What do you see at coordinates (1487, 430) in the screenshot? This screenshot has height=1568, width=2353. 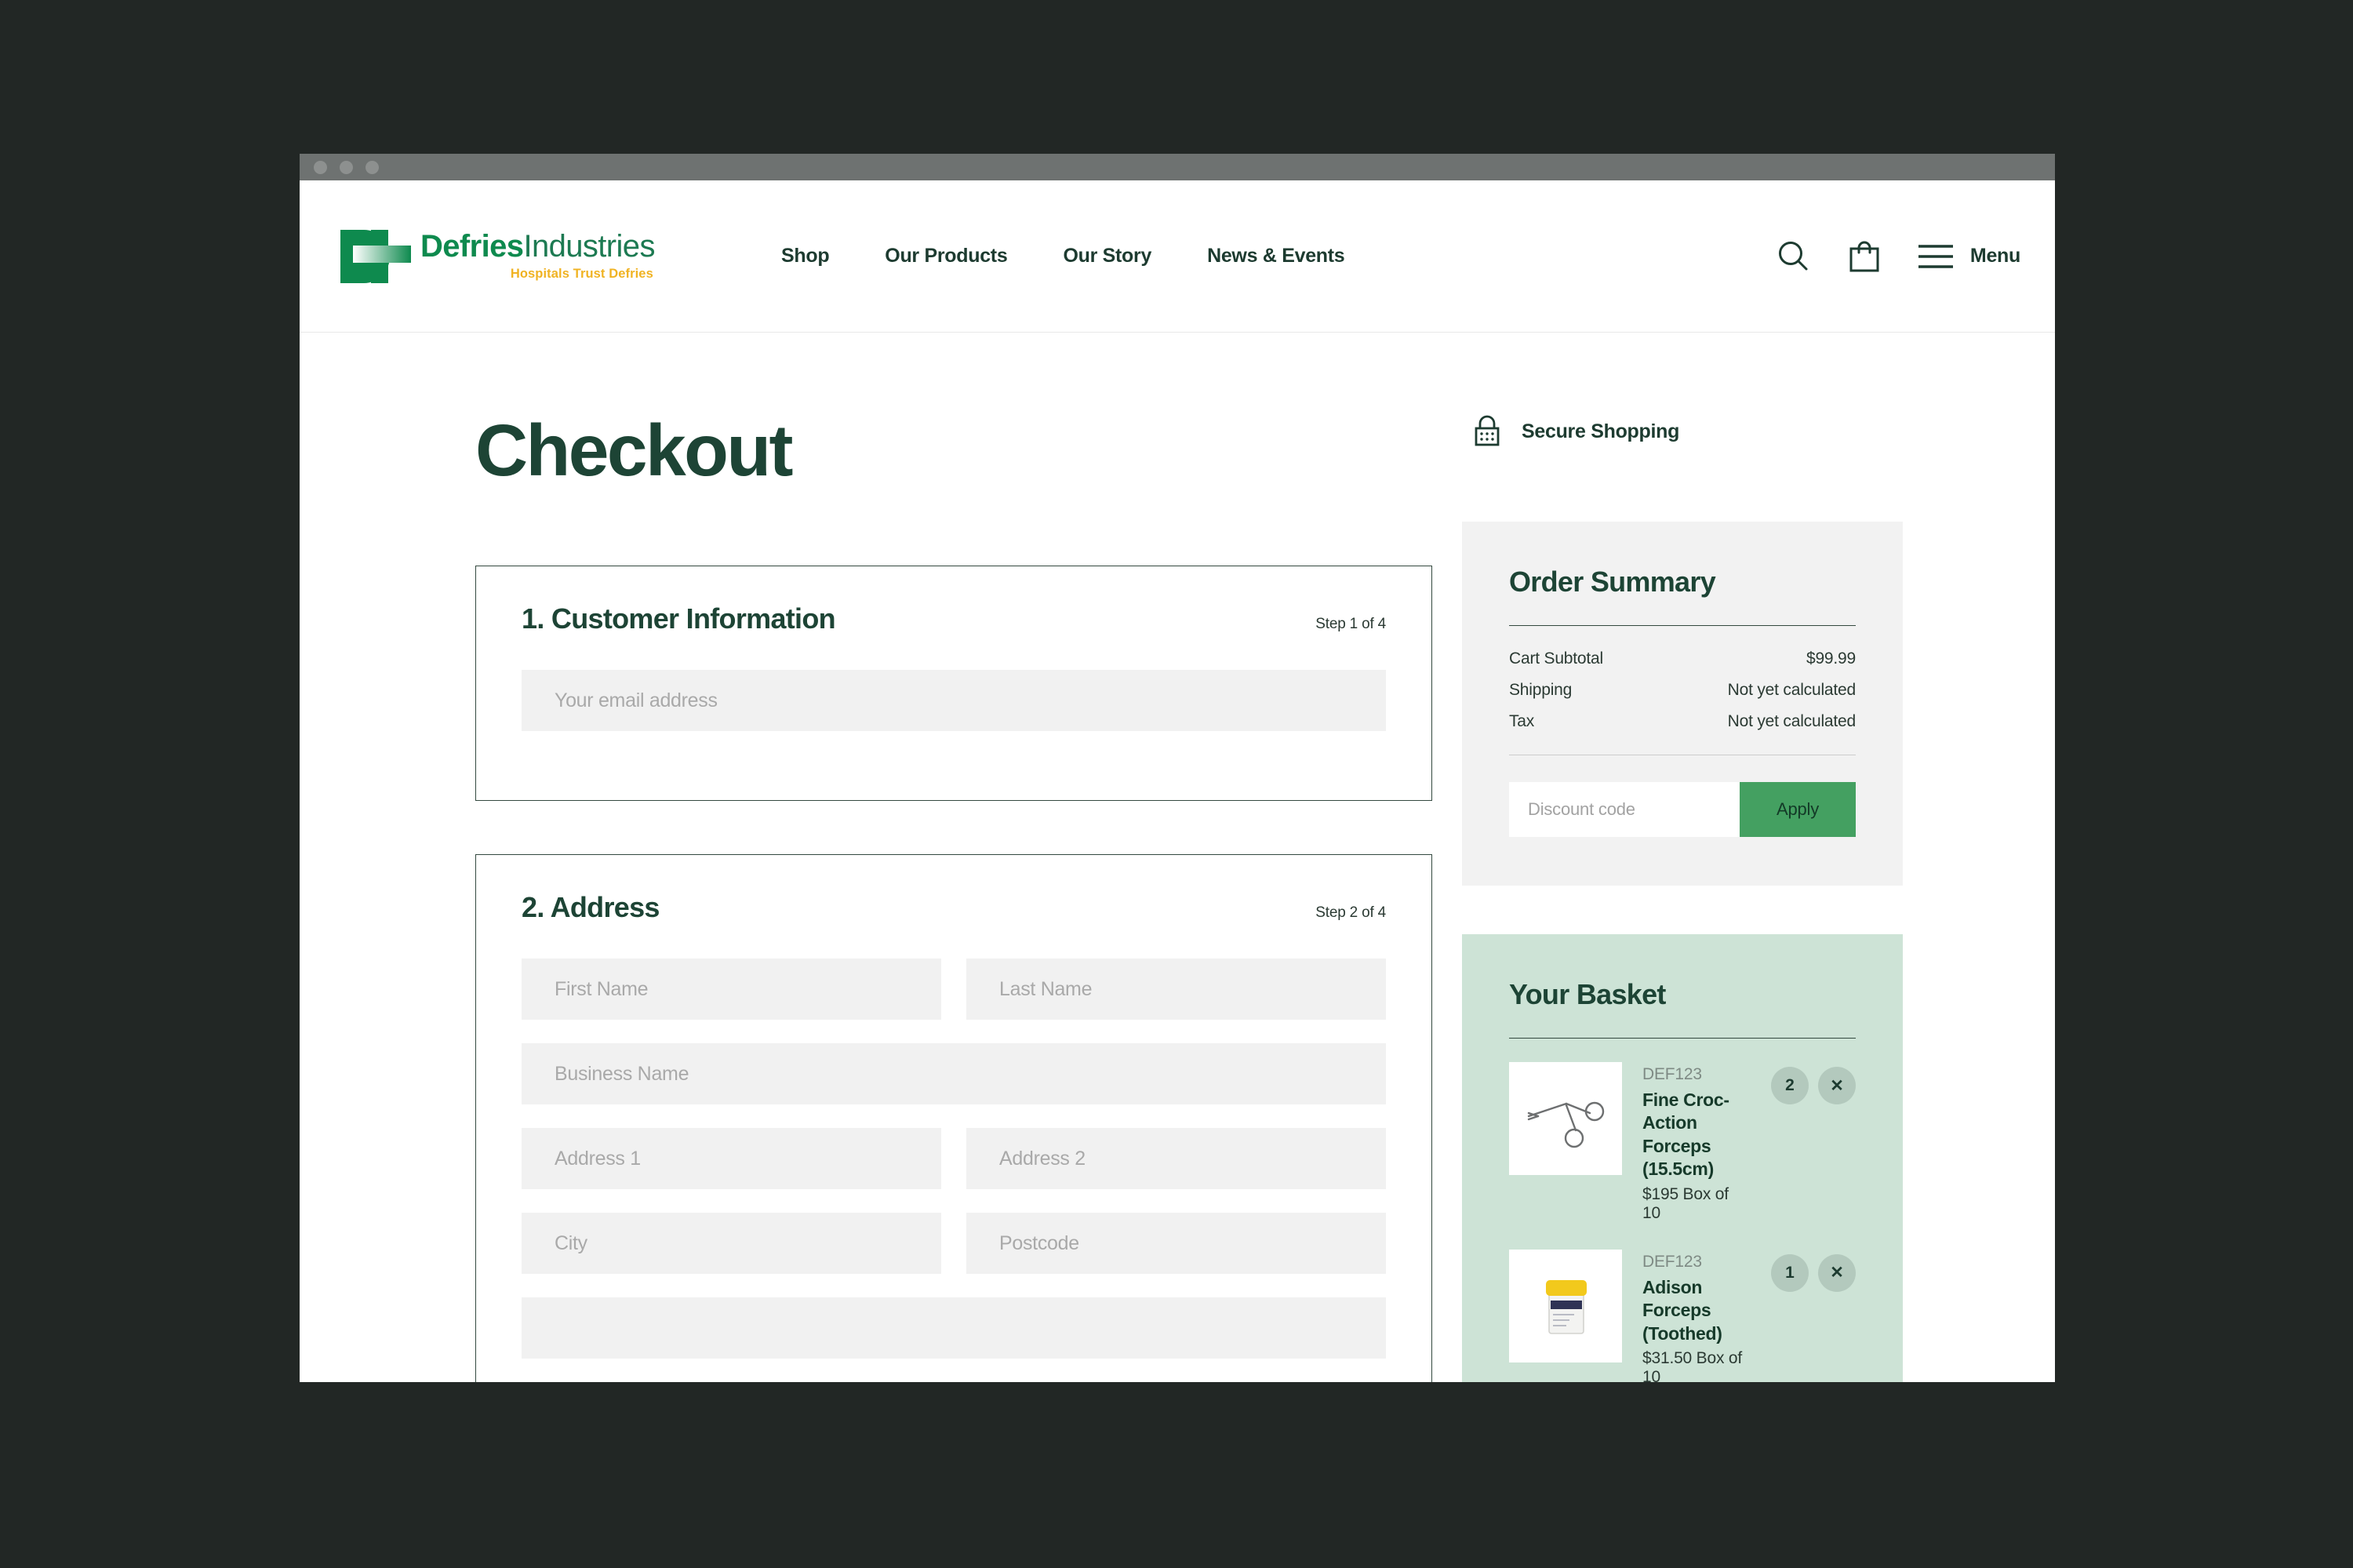 I see `padlock-icon` at bounding box center [1487, 430].